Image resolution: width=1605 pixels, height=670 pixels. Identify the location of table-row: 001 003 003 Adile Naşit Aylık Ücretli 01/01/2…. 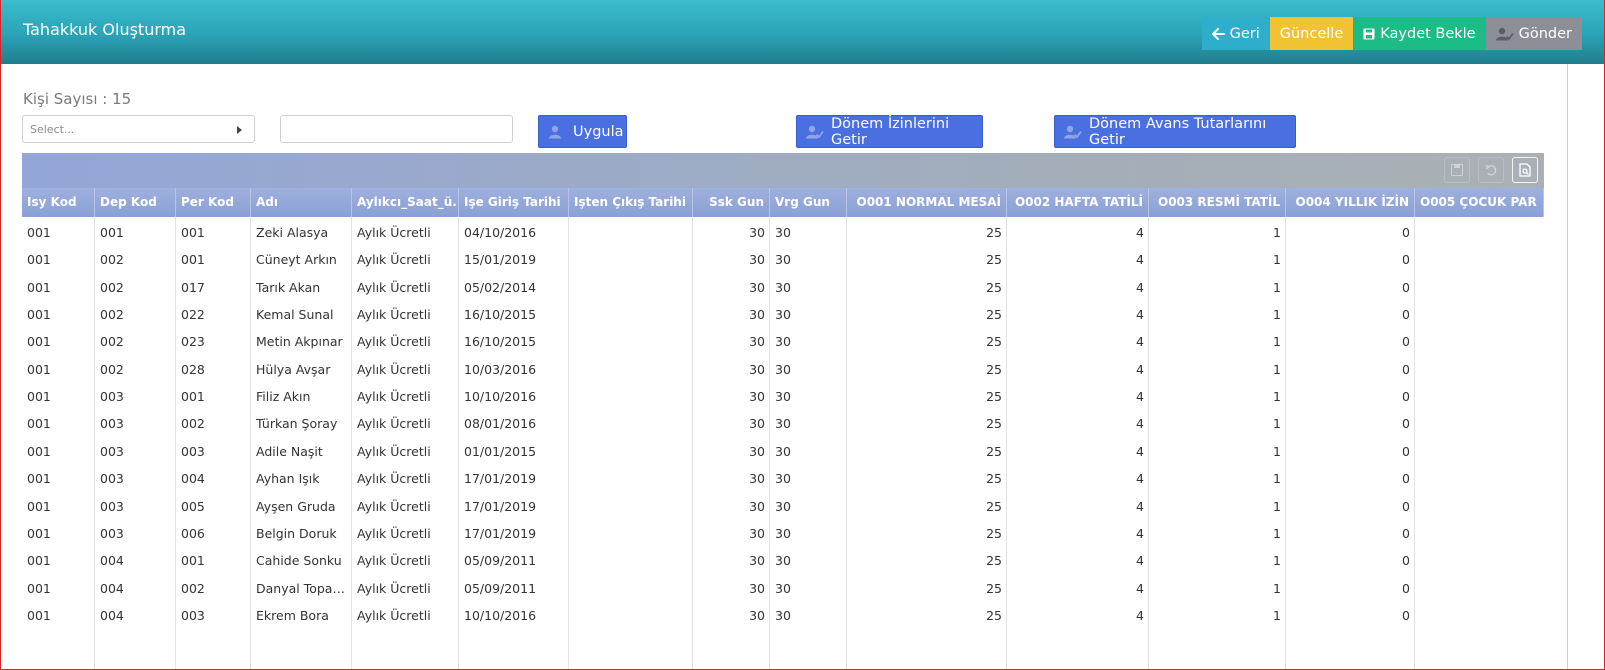
(783, 451).